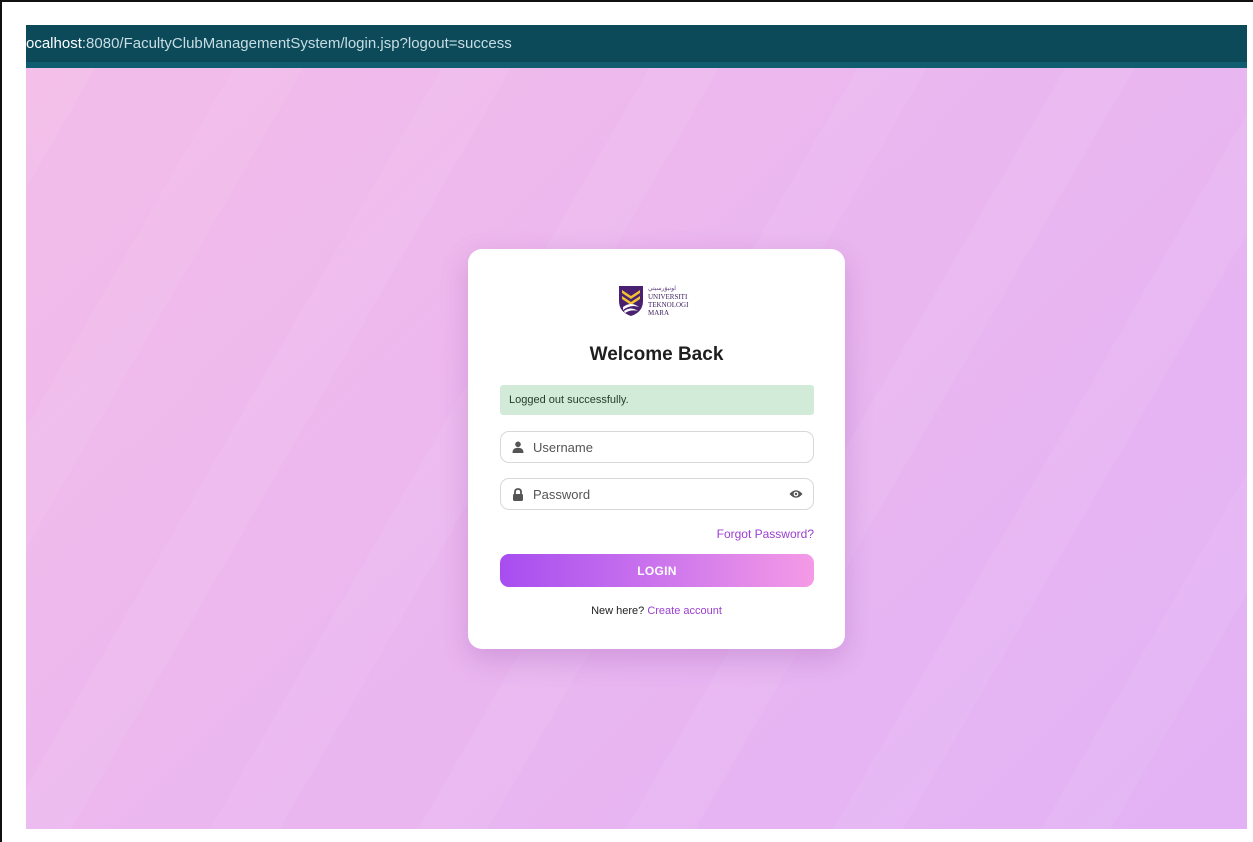  I want to click on signup-prompt: New here? Create account, so click(656, 611).